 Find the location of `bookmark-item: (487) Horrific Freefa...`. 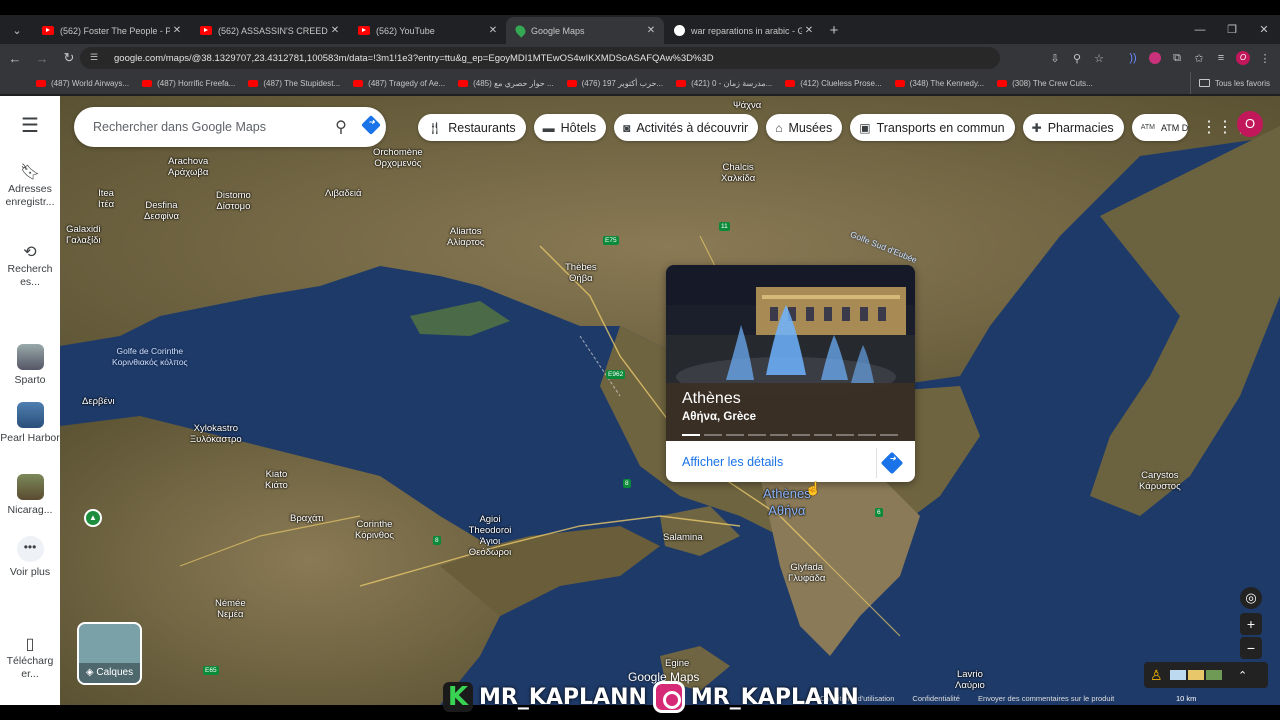

bookmark-item: (487) Horrific Freefa... is located at coordinates (188, 83).